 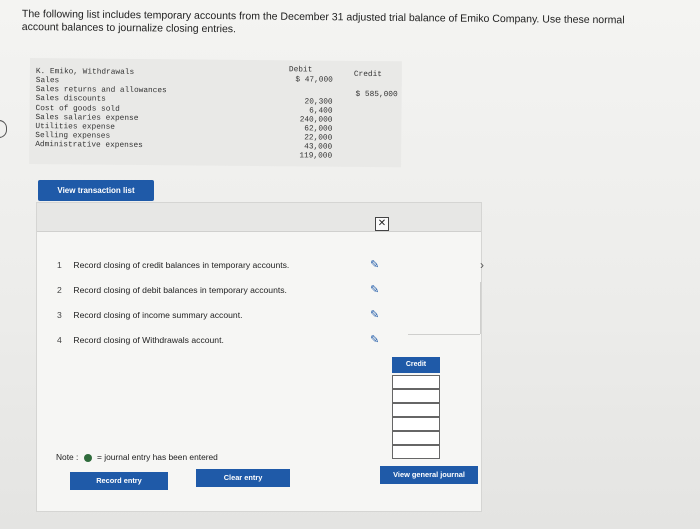 What do you see at coordinates (77, 109) in the screenshot?
I see `account-name: Cost of goods sold` at bounding box center [77, 109].